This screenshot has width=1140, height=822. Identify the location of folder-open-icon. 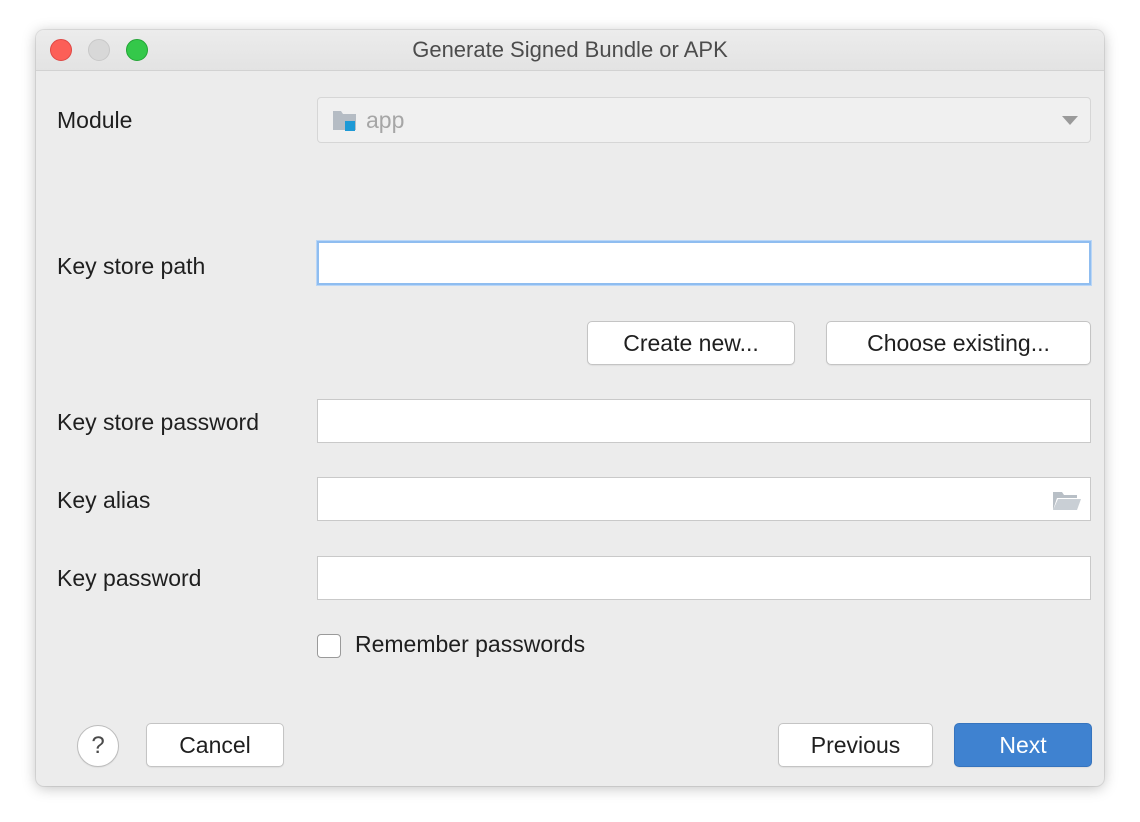
(1067, 500).